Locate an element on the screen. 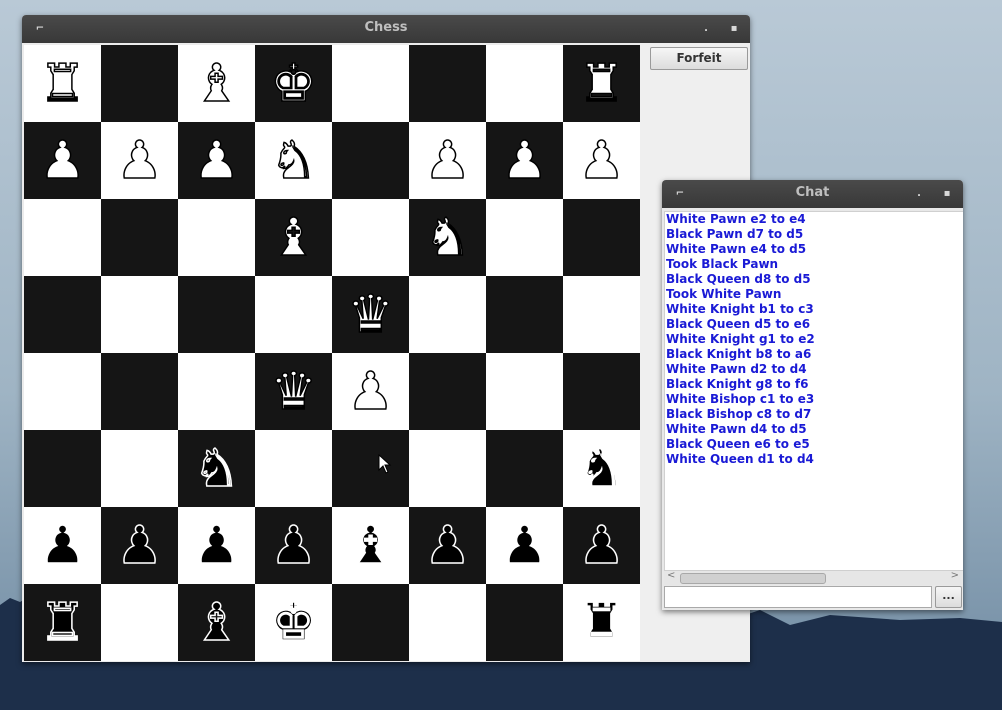 This screenshot has width=1002, height=710. chat-titlebar: ⌐ Chat . ▪ is located at coordinates (812, 194).